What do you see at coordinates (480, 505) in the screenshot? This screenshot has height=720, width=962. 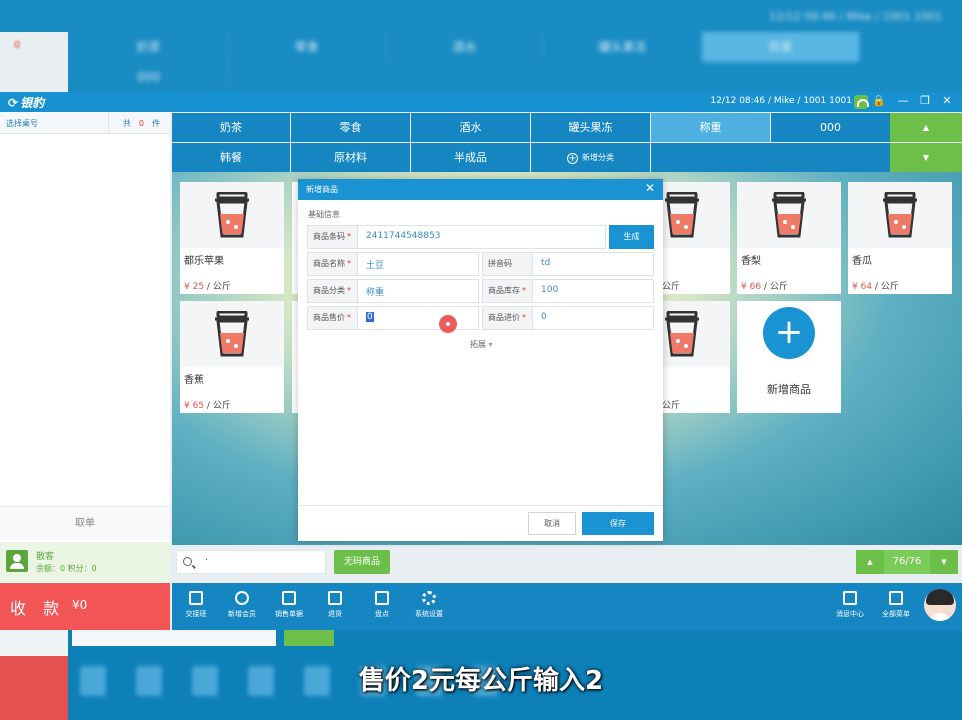 I see `dialog-footer-divider` at bounding box center [480, 505].